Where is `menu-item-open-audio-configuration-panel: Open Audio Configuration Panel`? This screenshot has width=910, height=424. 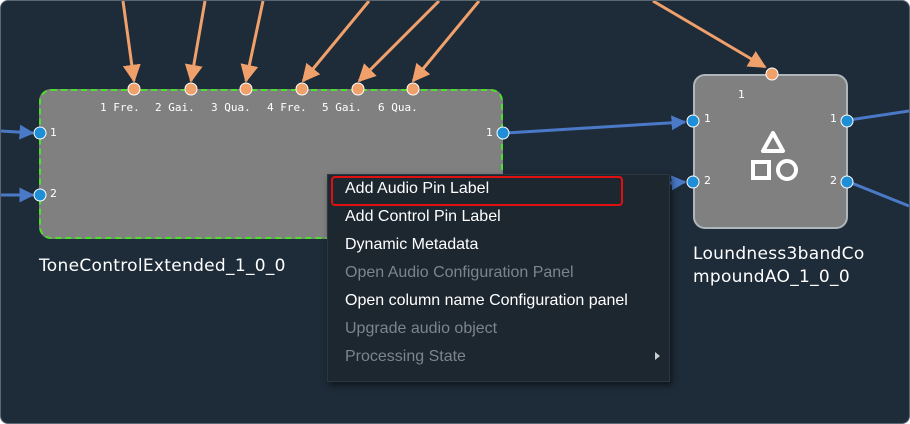
menu-item-open-audio-configuration-panel: Open Audio Configuration Panel is located at coordinates (498, 273).